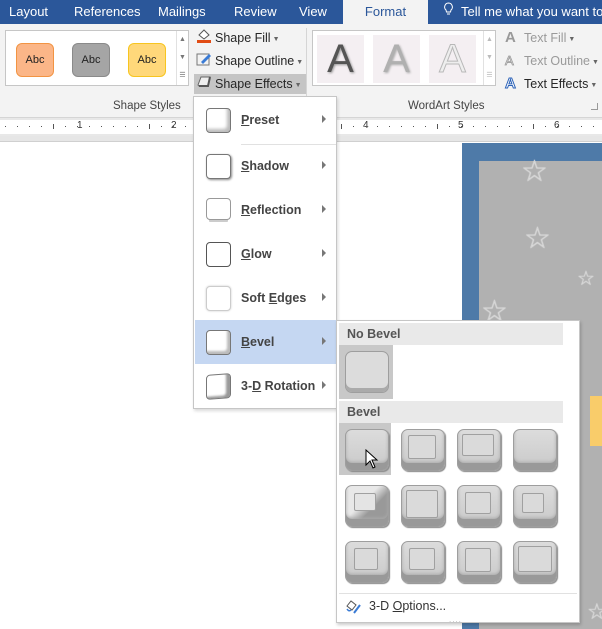 Image resolution: width=602 pixels, height=629 pixels. I want to click on menu-item-glow: Glow, so click(265, 254).